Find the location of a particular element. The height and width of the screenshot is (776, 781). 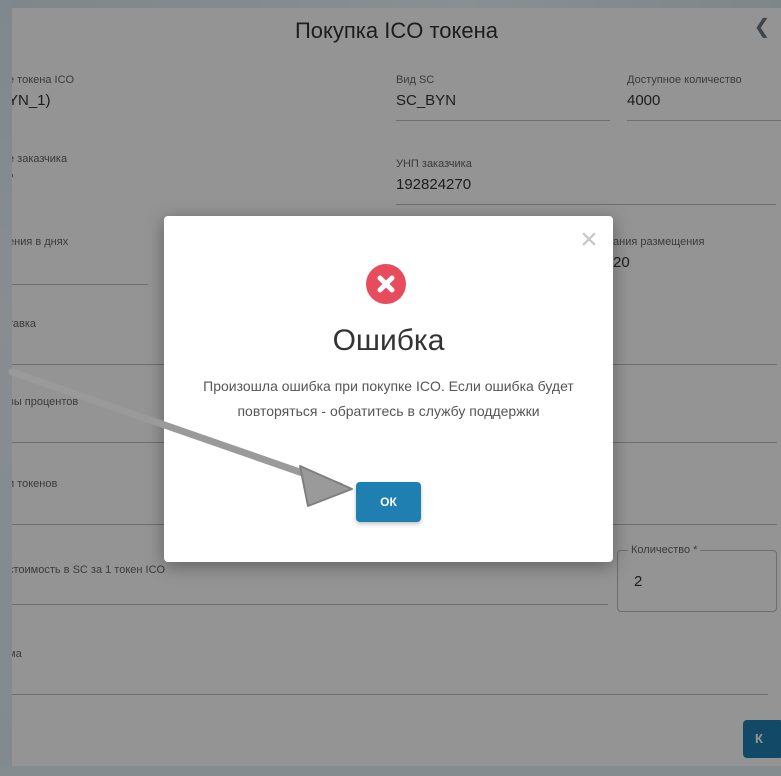

annotation-arrow-icon is located at coordinates (180, 437).